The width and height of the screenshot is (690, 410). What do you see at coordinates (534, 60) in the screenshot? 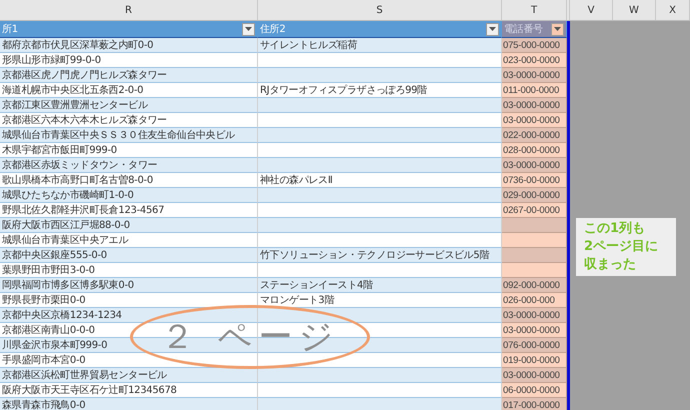
I see `table-cell: 023-000-0000` at bounding box center [534, 60].